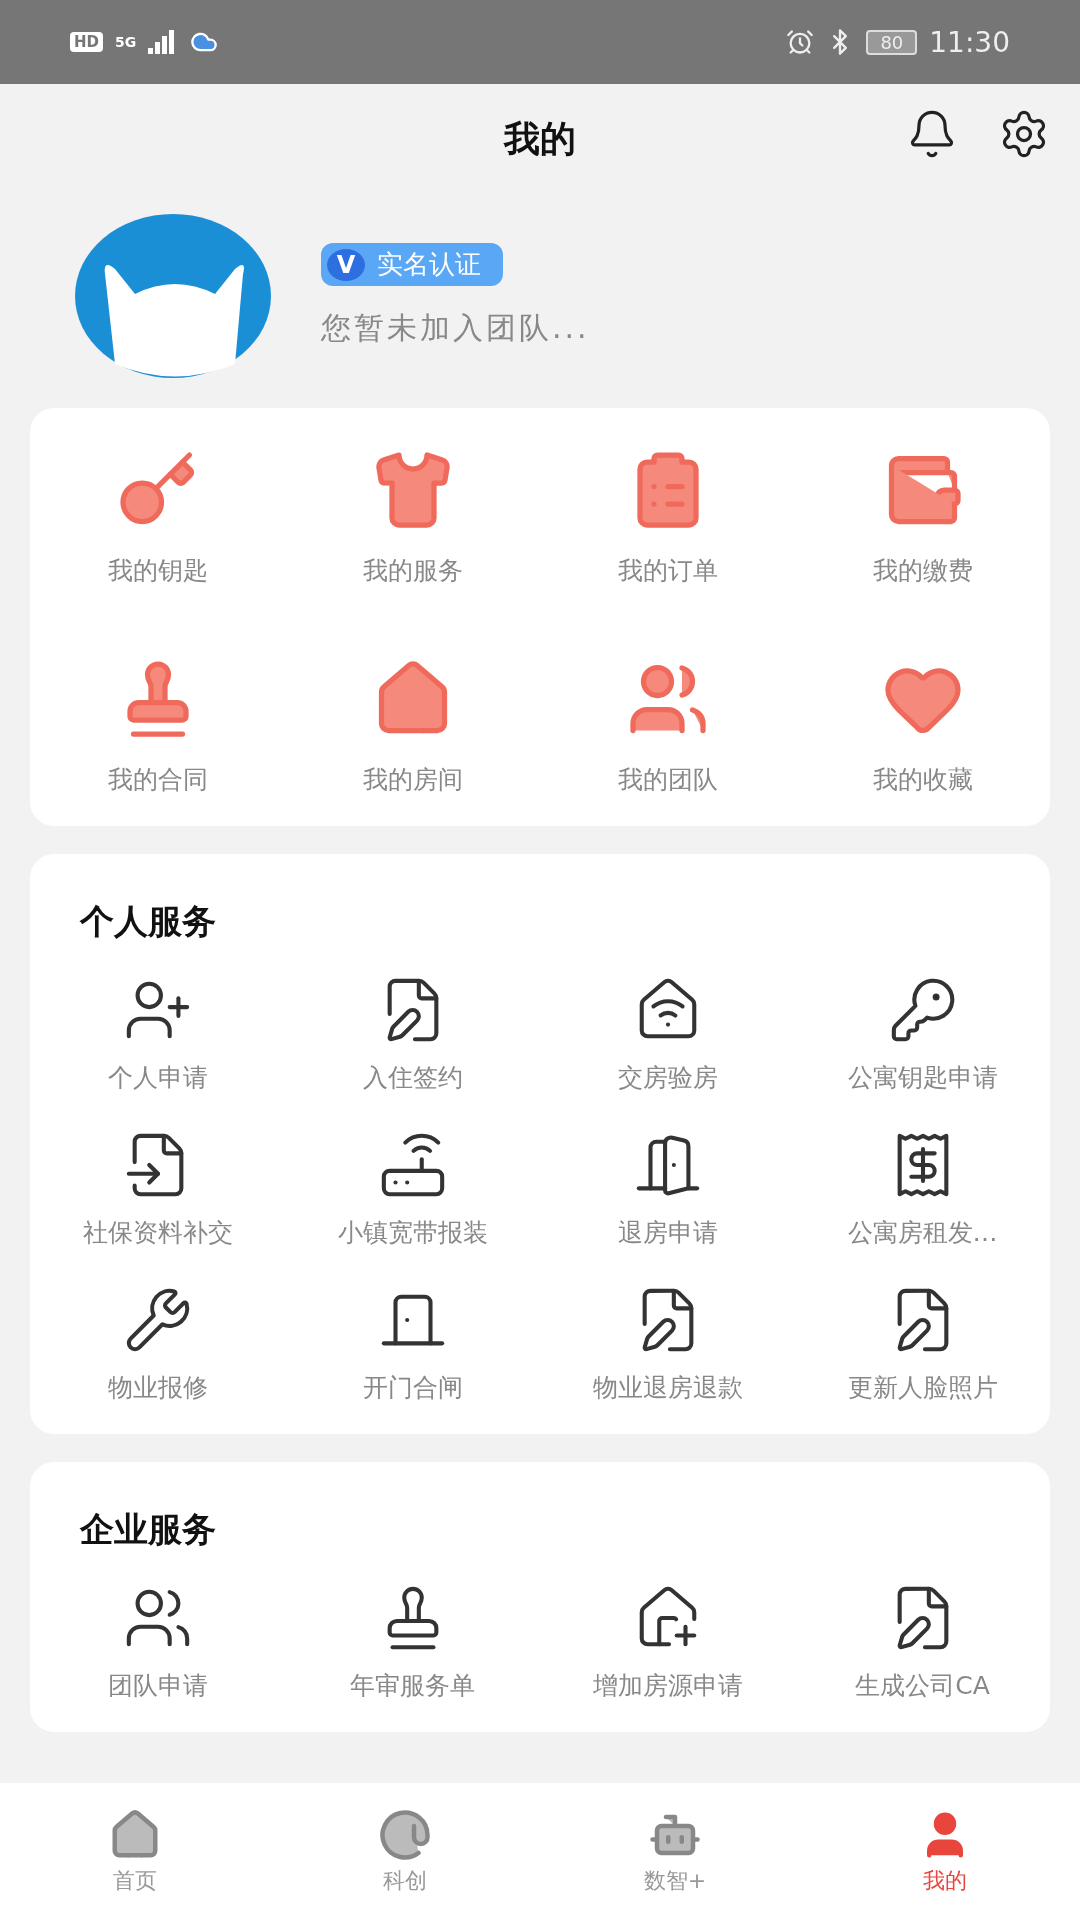  Describe the element at coordinates (346, 264) in the screenshot. I see `verified-mark: V` at that location.